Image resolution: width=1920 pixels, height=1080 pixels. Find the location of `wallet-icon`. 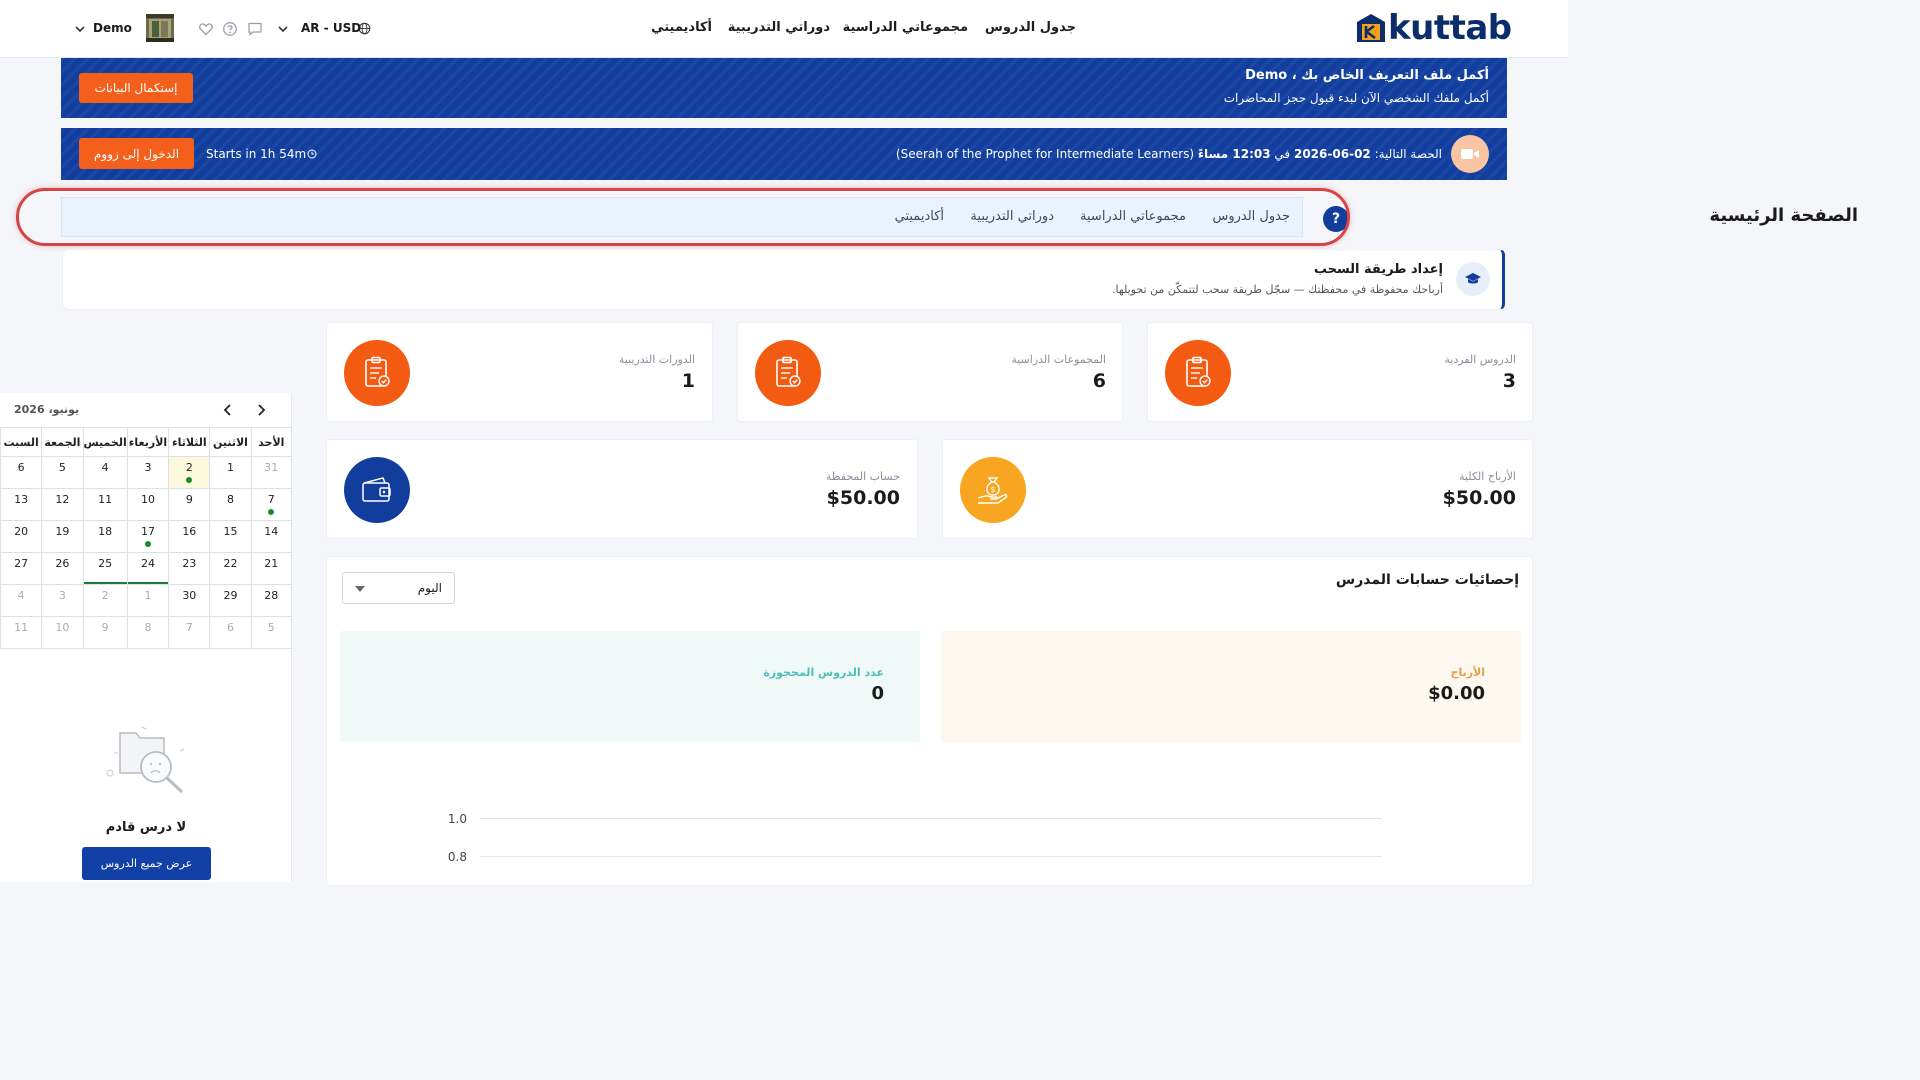

wallet-icon is located at coordinates (377, 490).